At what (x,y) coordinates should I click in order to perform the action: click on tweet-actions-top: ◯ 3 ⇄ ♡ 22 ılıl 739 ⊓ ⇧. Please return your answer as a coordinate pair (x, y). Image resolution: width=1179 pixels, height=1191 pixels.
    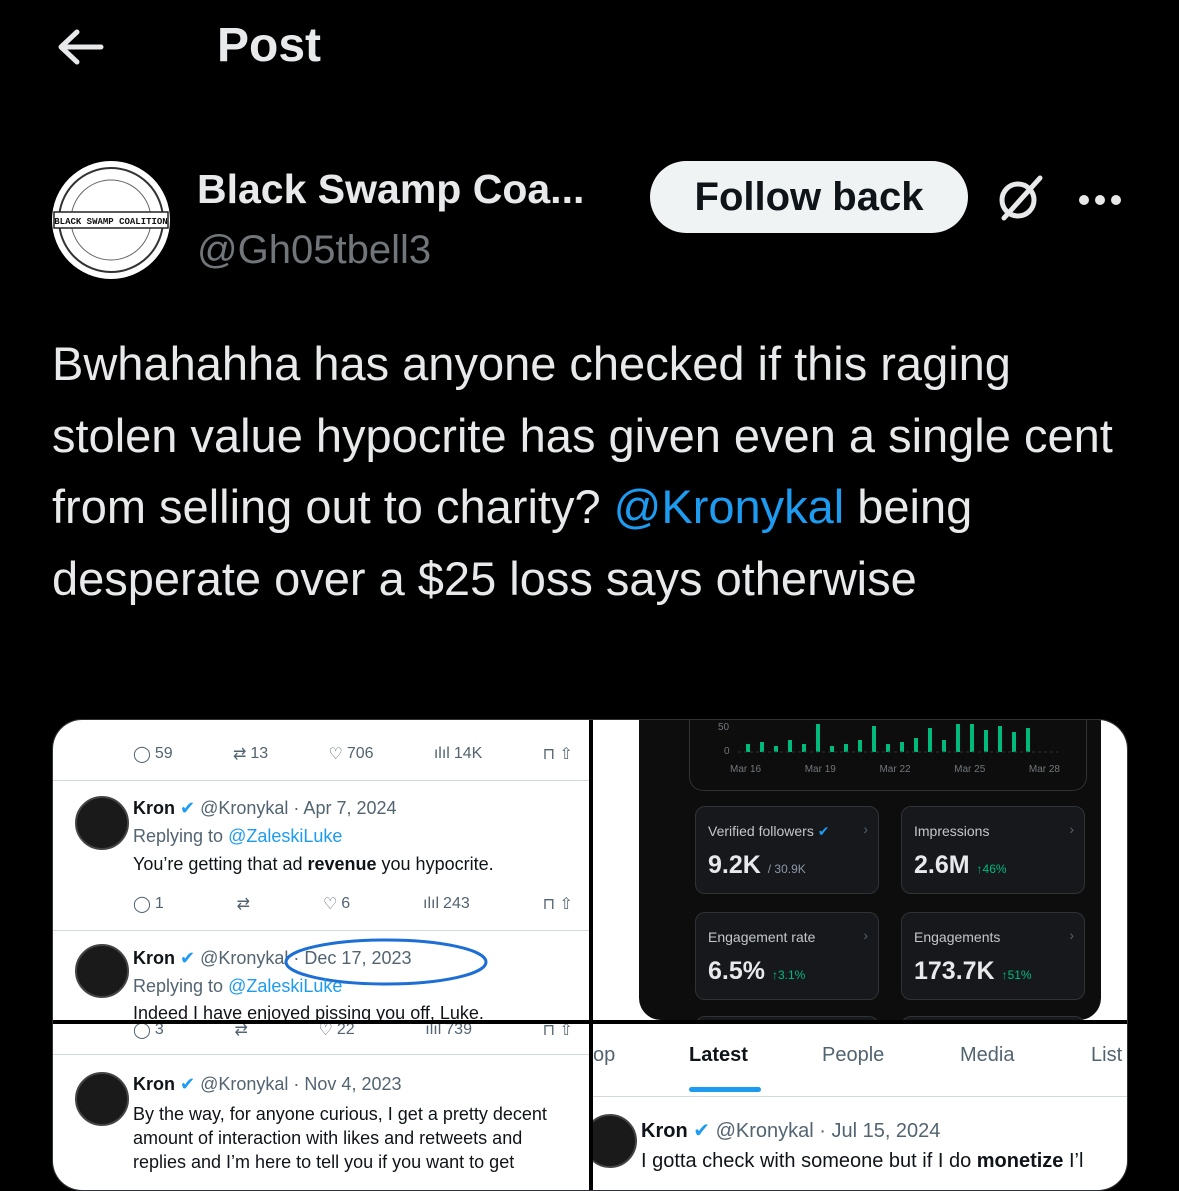
    Looking at the image, I should click on (353, 1031).